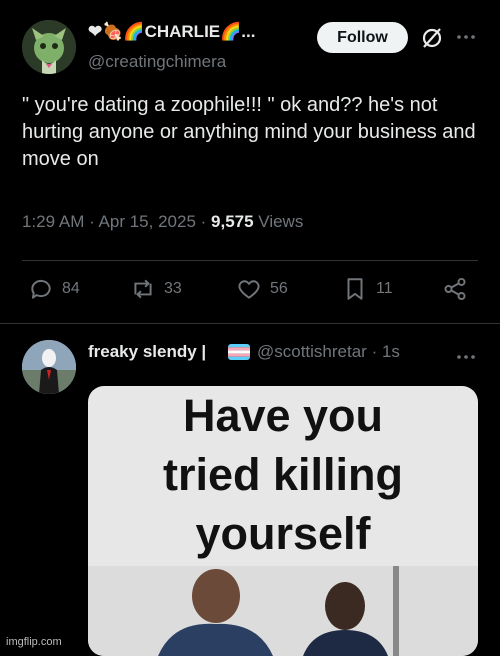 The width and height of the screenshot is (500, 656). I want to click on meme-caption-line: tried killing, so click(283, 474).